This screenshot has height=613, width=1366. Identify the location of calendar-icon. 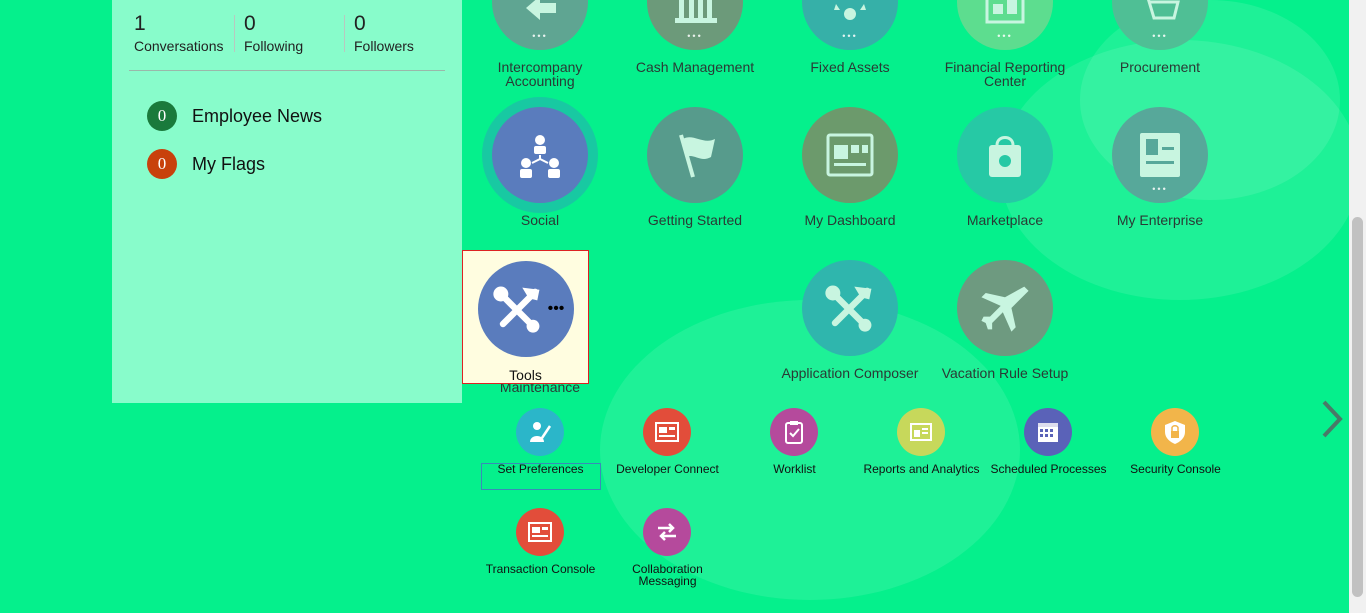
(1048, 432).